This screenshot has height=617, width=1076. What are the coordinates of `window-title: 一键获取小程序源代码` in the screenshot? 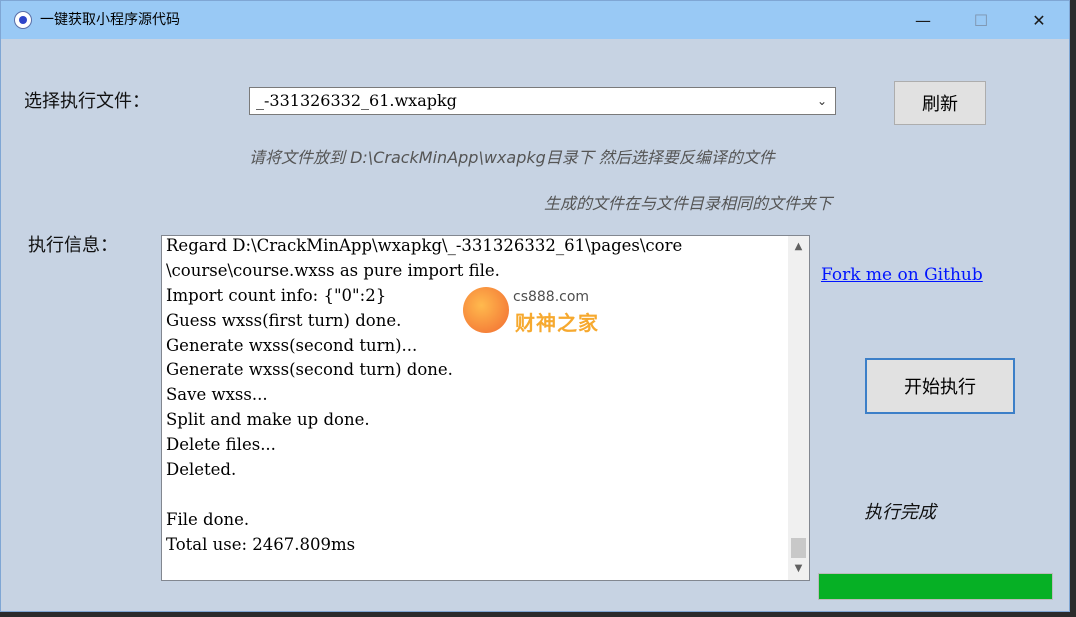 It's located at (110, 20).